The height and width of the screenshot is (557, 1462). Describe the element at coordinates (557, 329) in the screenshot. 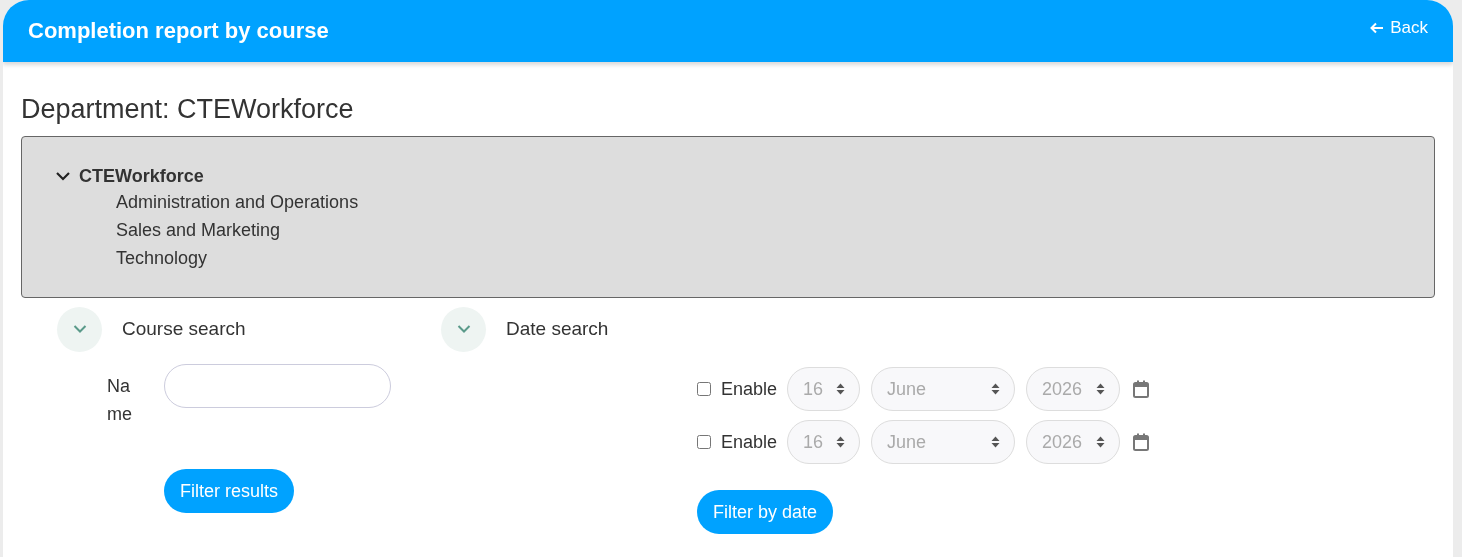

I see `section-title: Date search` at that location.